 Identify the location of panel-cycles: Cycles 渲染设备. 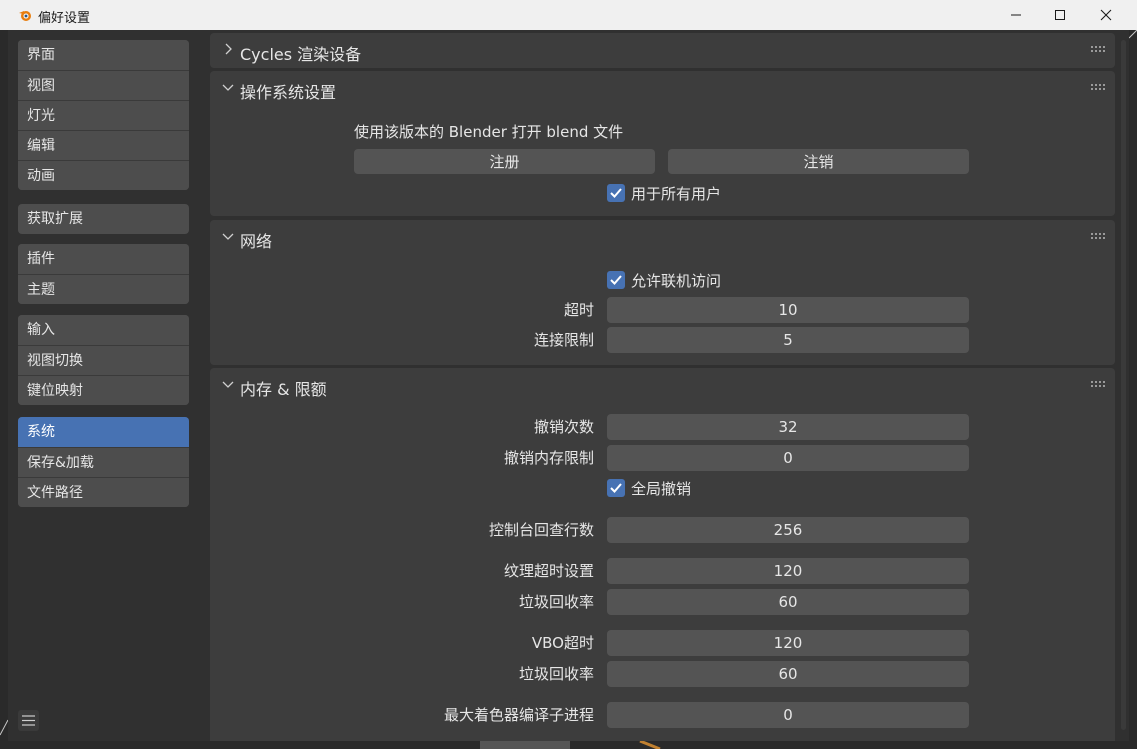
(662, 50).